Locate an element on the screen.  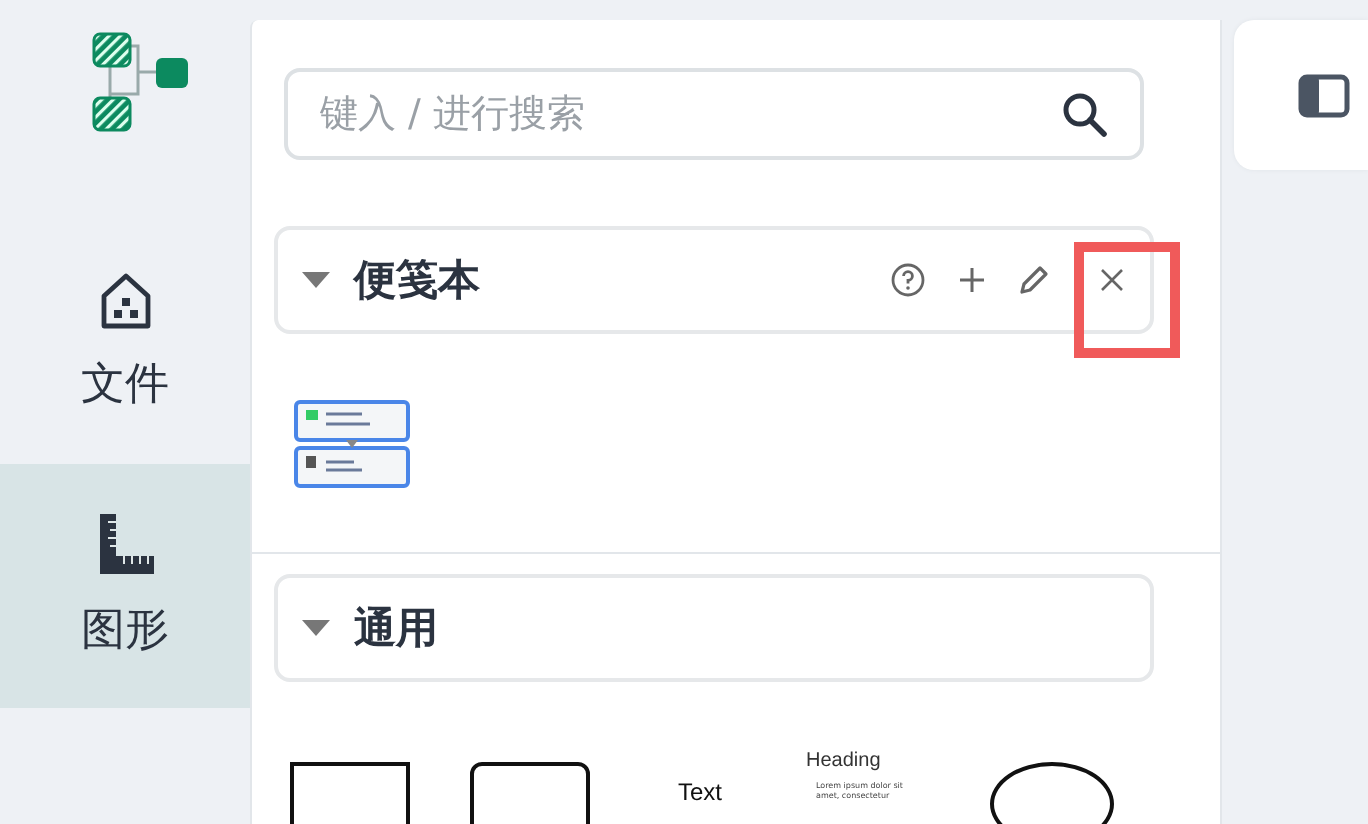
rectangle-shape is located at coordinates (350, 793).